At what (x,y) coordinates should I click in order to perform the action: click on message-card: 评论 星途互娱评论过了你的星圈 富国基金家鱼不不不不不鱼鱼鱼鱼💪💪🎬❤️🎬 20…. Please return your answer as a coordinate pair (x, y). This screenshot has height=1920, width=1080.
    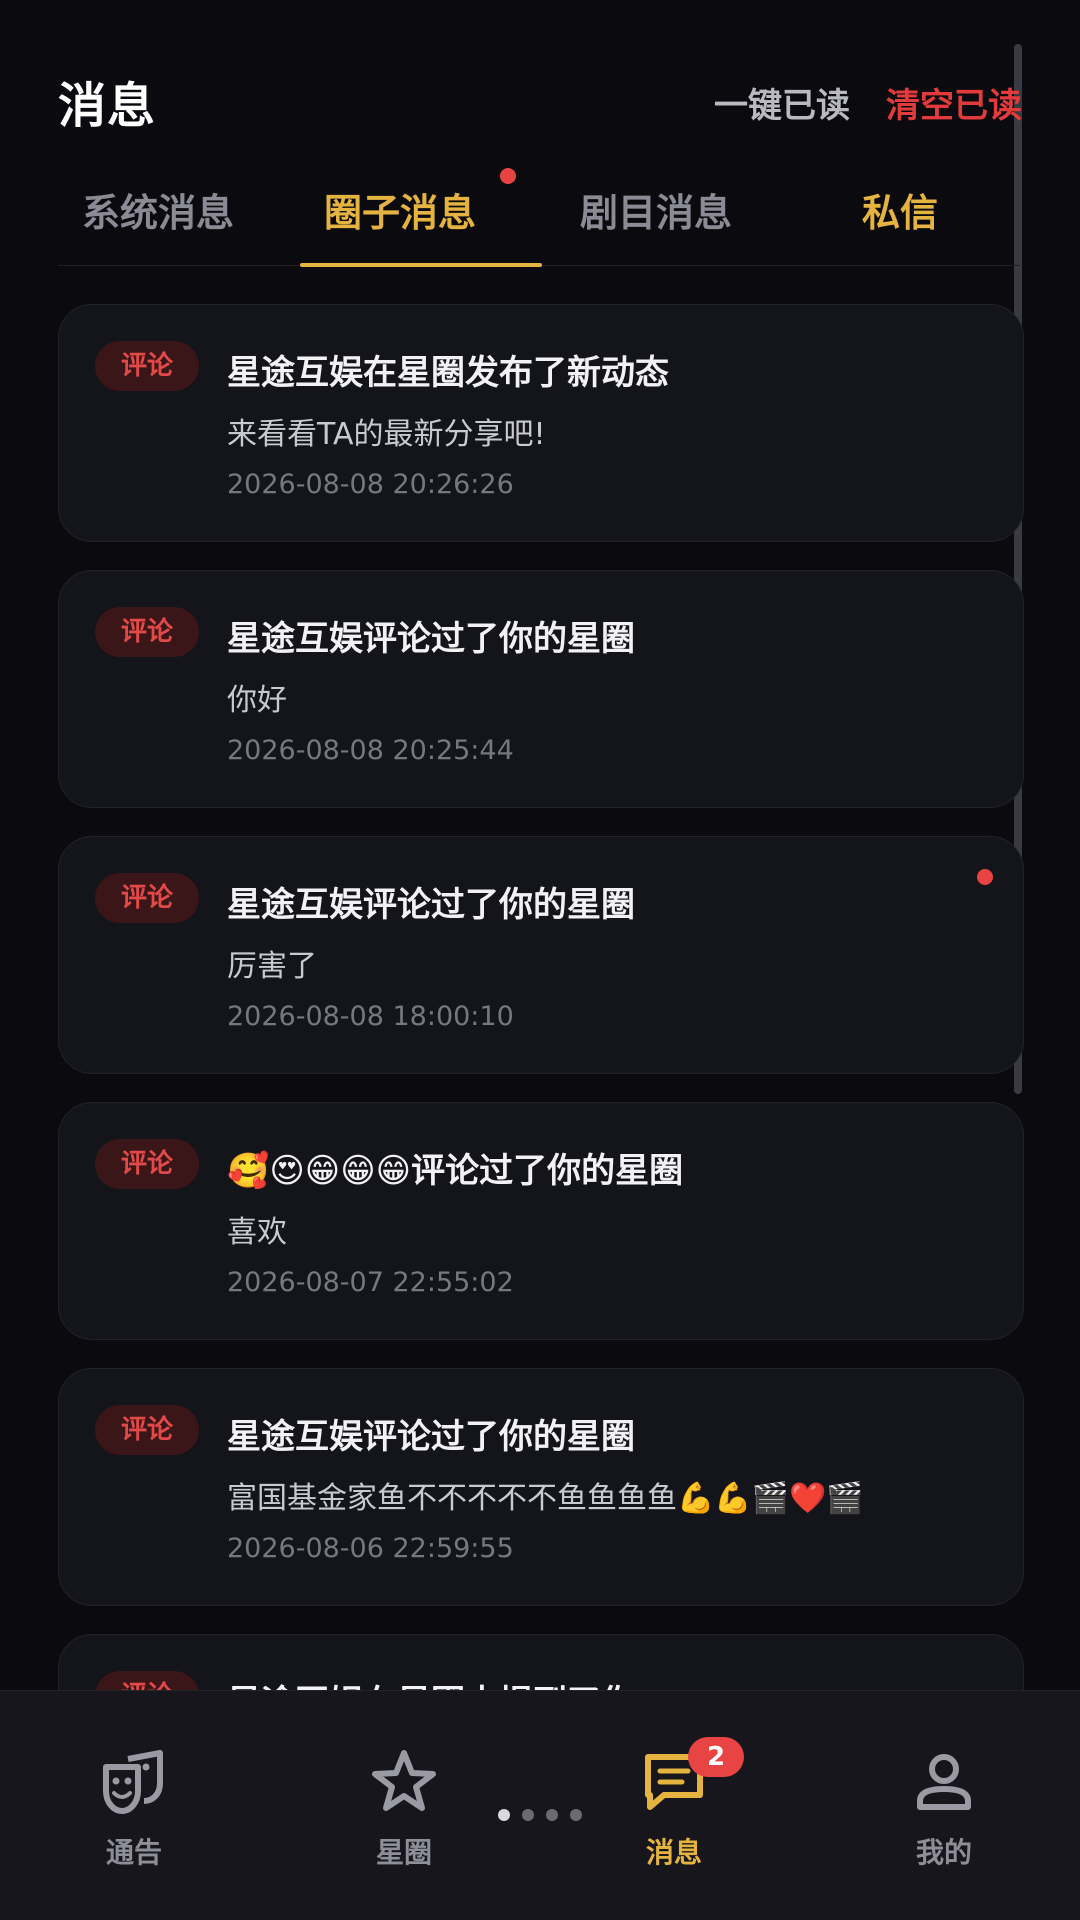
    Looking at the image, I should click on (541, 1487).